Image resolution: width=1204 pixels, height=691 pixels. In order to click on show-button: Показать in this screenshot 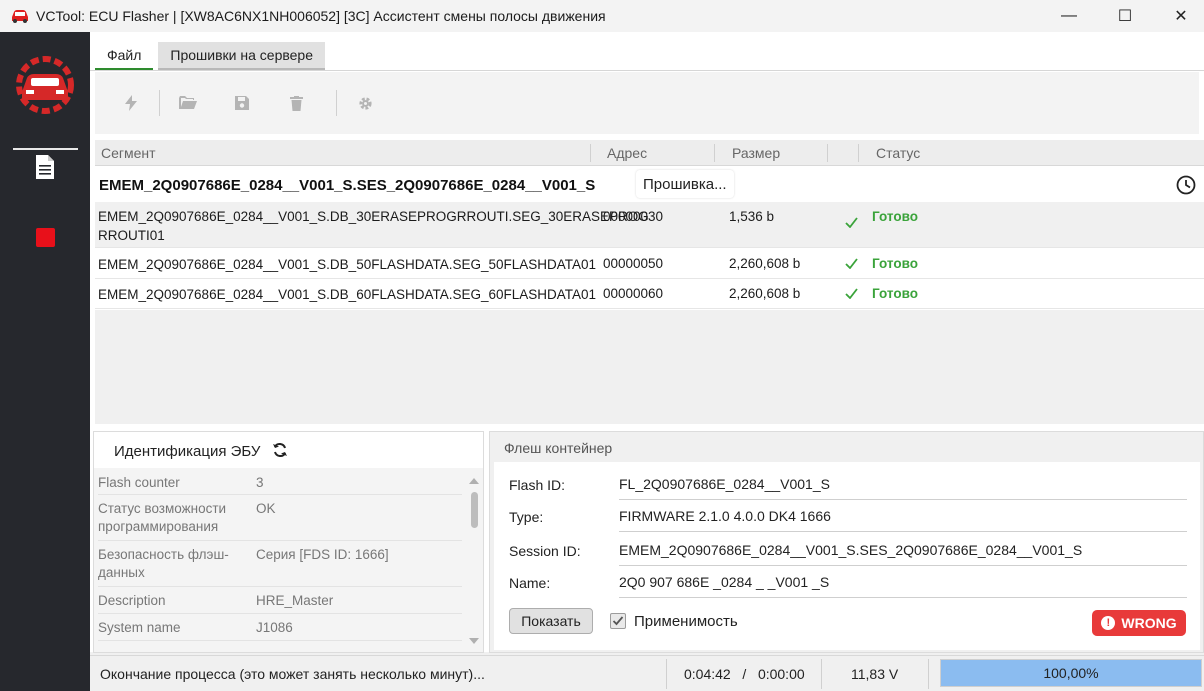, I will do `click(551, 621)`.